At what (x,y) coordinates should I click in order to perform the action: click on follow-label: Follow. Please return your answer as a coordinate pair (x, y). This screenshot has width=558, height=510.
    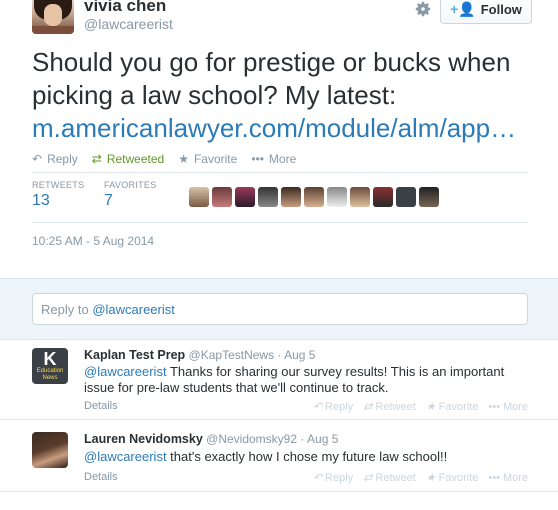
    Looking at the image, I should click on (501, 9).